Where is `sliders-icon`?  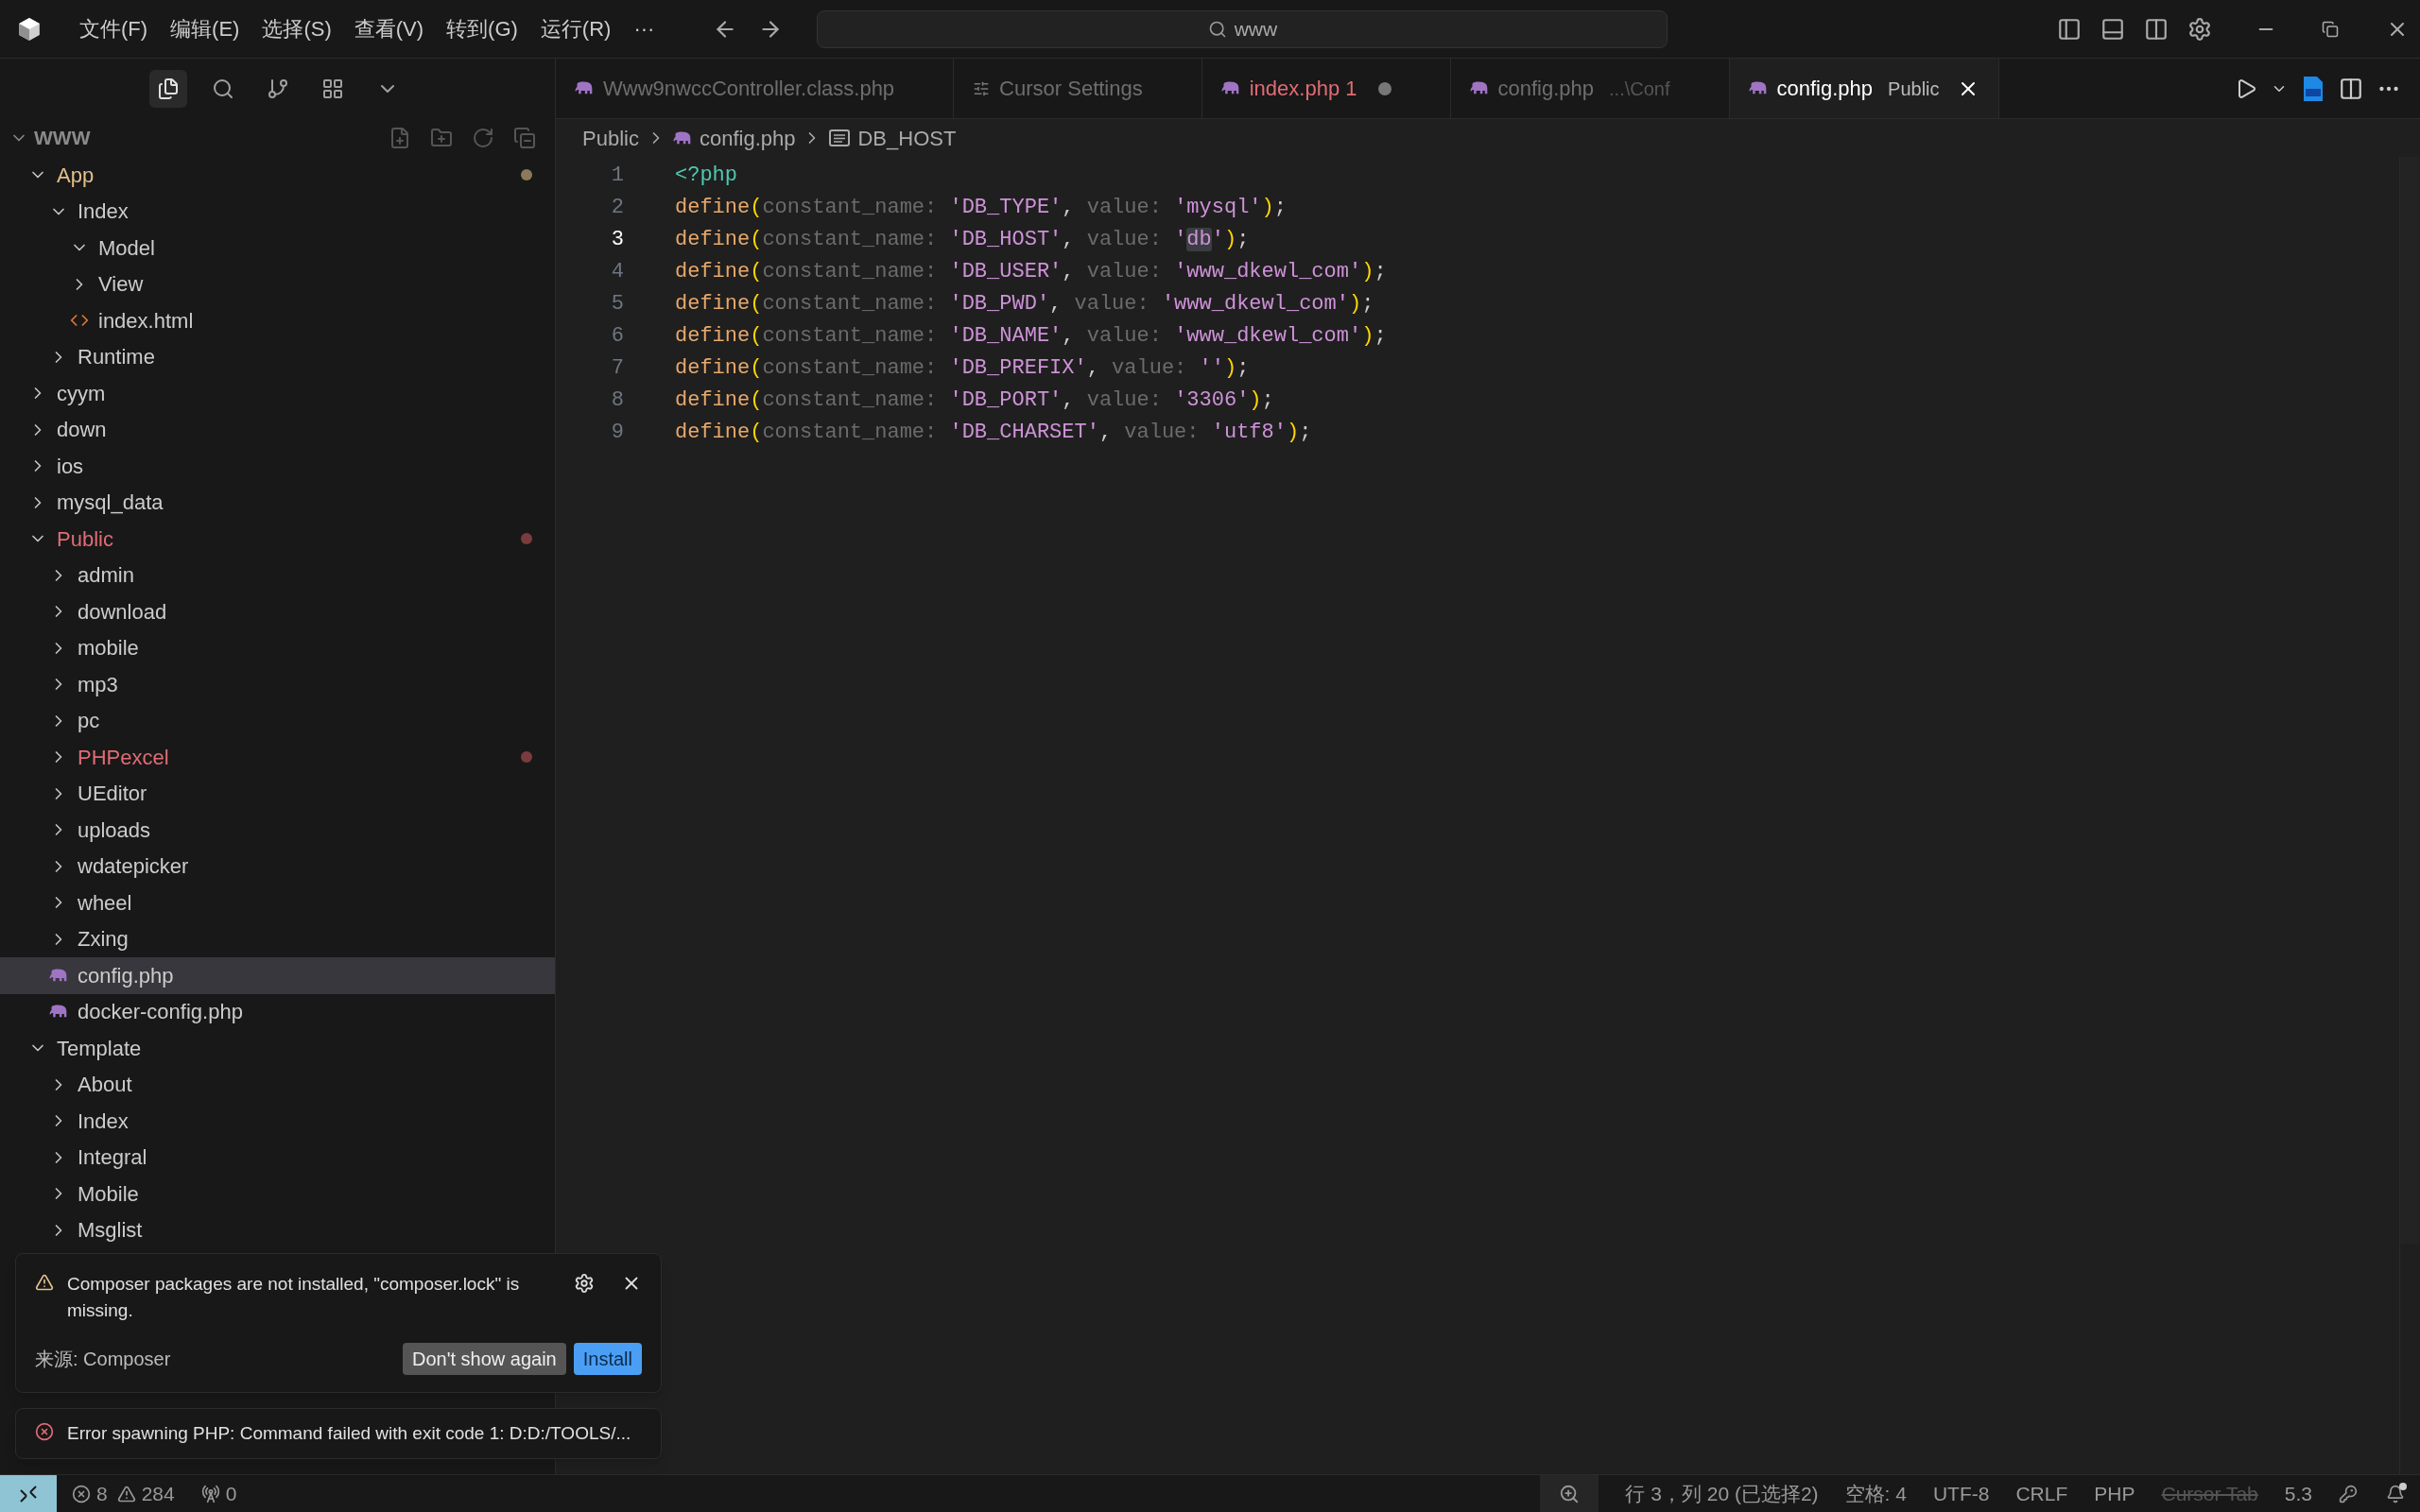 sliders-icon is located at coordinates (982, 88).